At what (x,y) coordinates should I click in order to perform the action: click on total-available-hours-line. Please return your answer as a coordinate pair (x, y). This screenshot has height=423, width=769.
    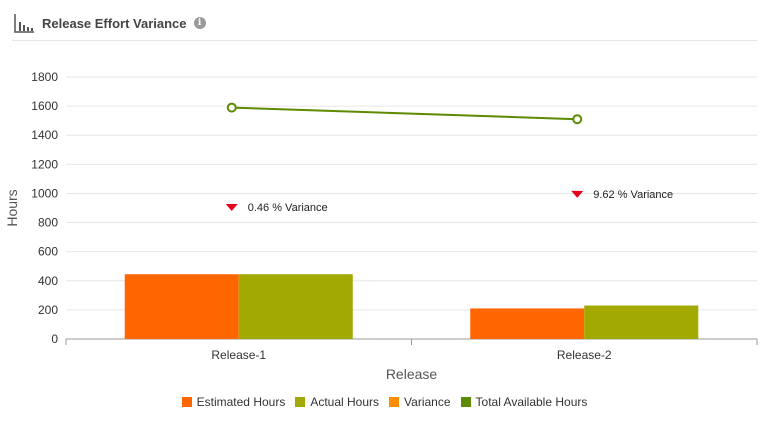
    Looking at the image, I should click on (404, 113).